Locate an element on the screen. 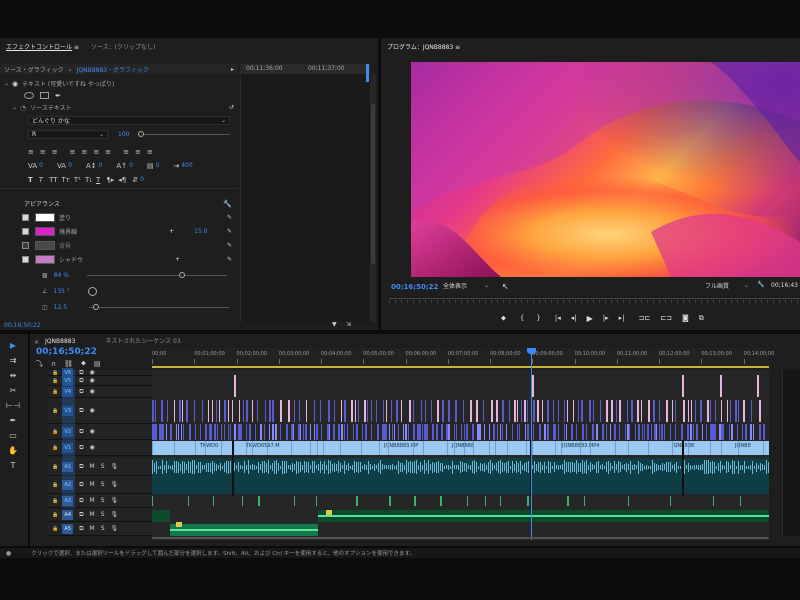 Image resolution: width=800 pixels, height=600 pixels. underline-icon: T is located at coordinates (98, 180).